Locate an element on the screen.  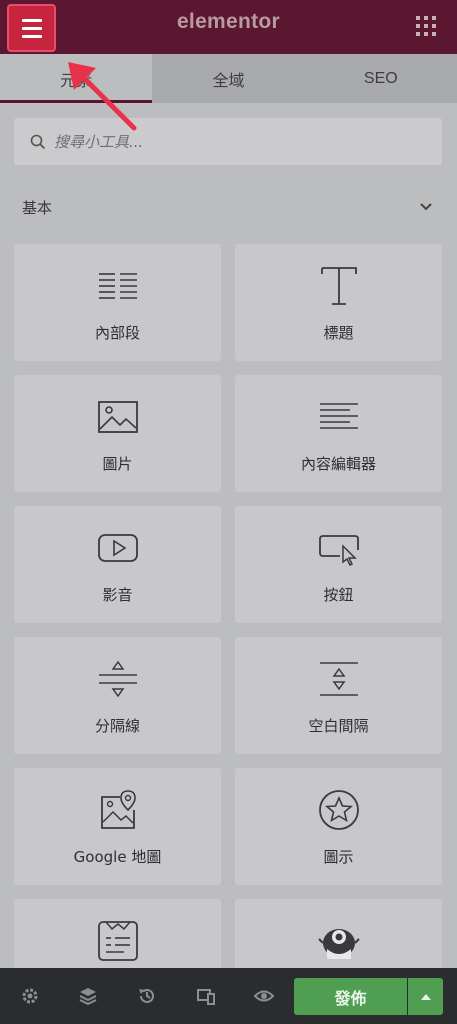
heading-icon is located at coordinates (338, 286).